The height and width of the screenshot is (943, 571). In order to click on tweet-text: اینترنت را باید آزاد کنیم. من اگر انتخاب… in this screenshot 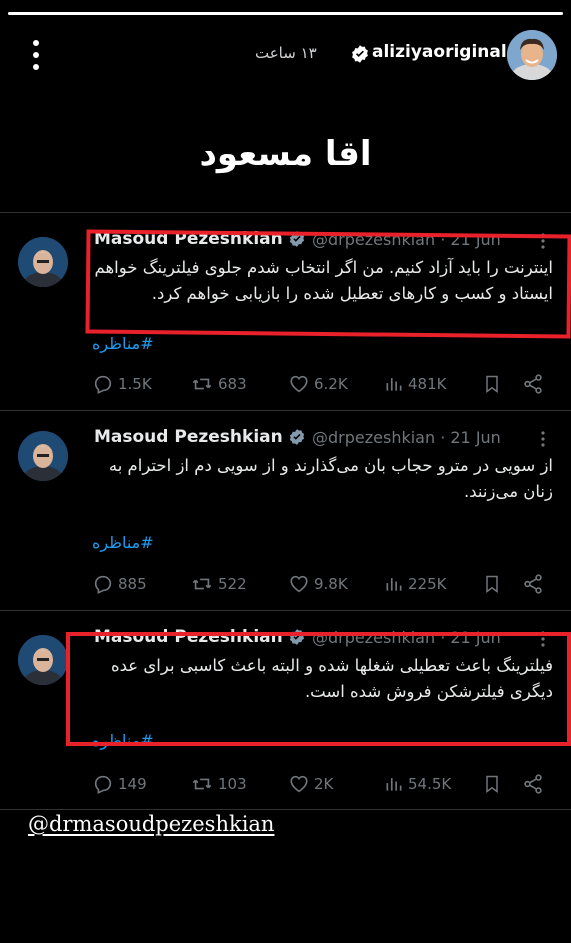, I will do `click(323, 280)`.